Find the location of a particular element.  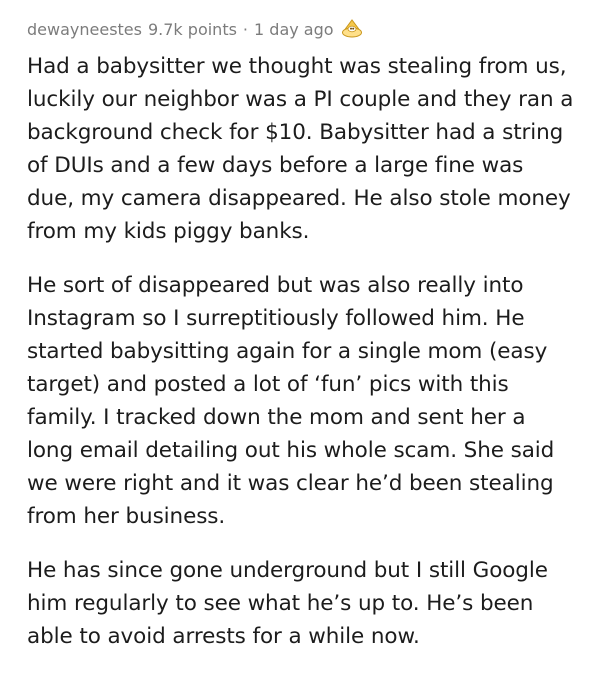

comment-points: 9.7k points is located at coordinates (192, 29).